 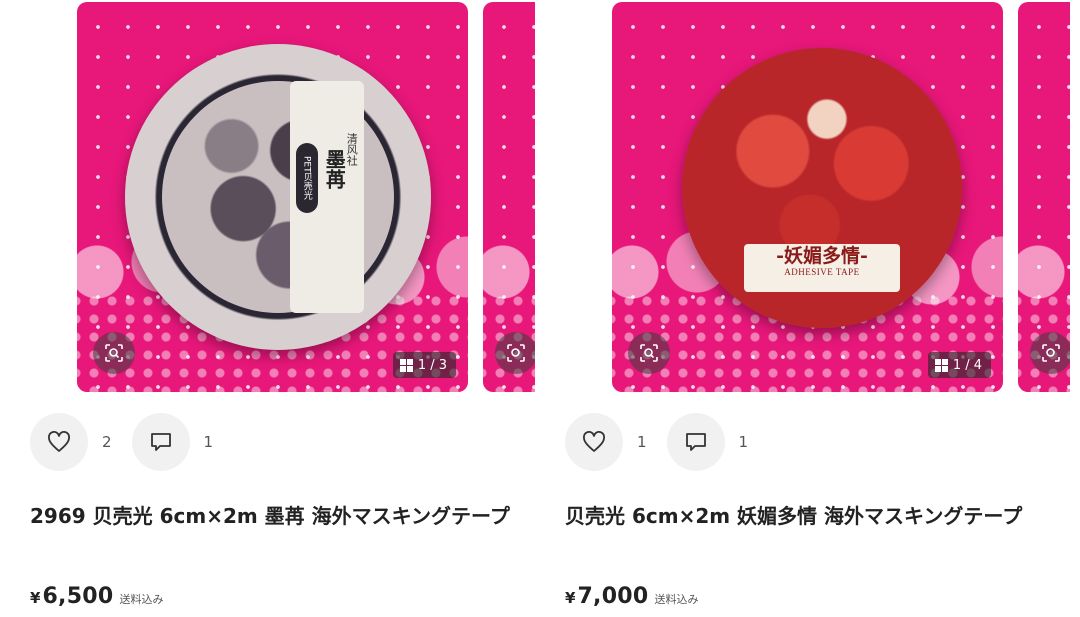 I want to click on action-bar: 1 1, so click(x=666, y=442).